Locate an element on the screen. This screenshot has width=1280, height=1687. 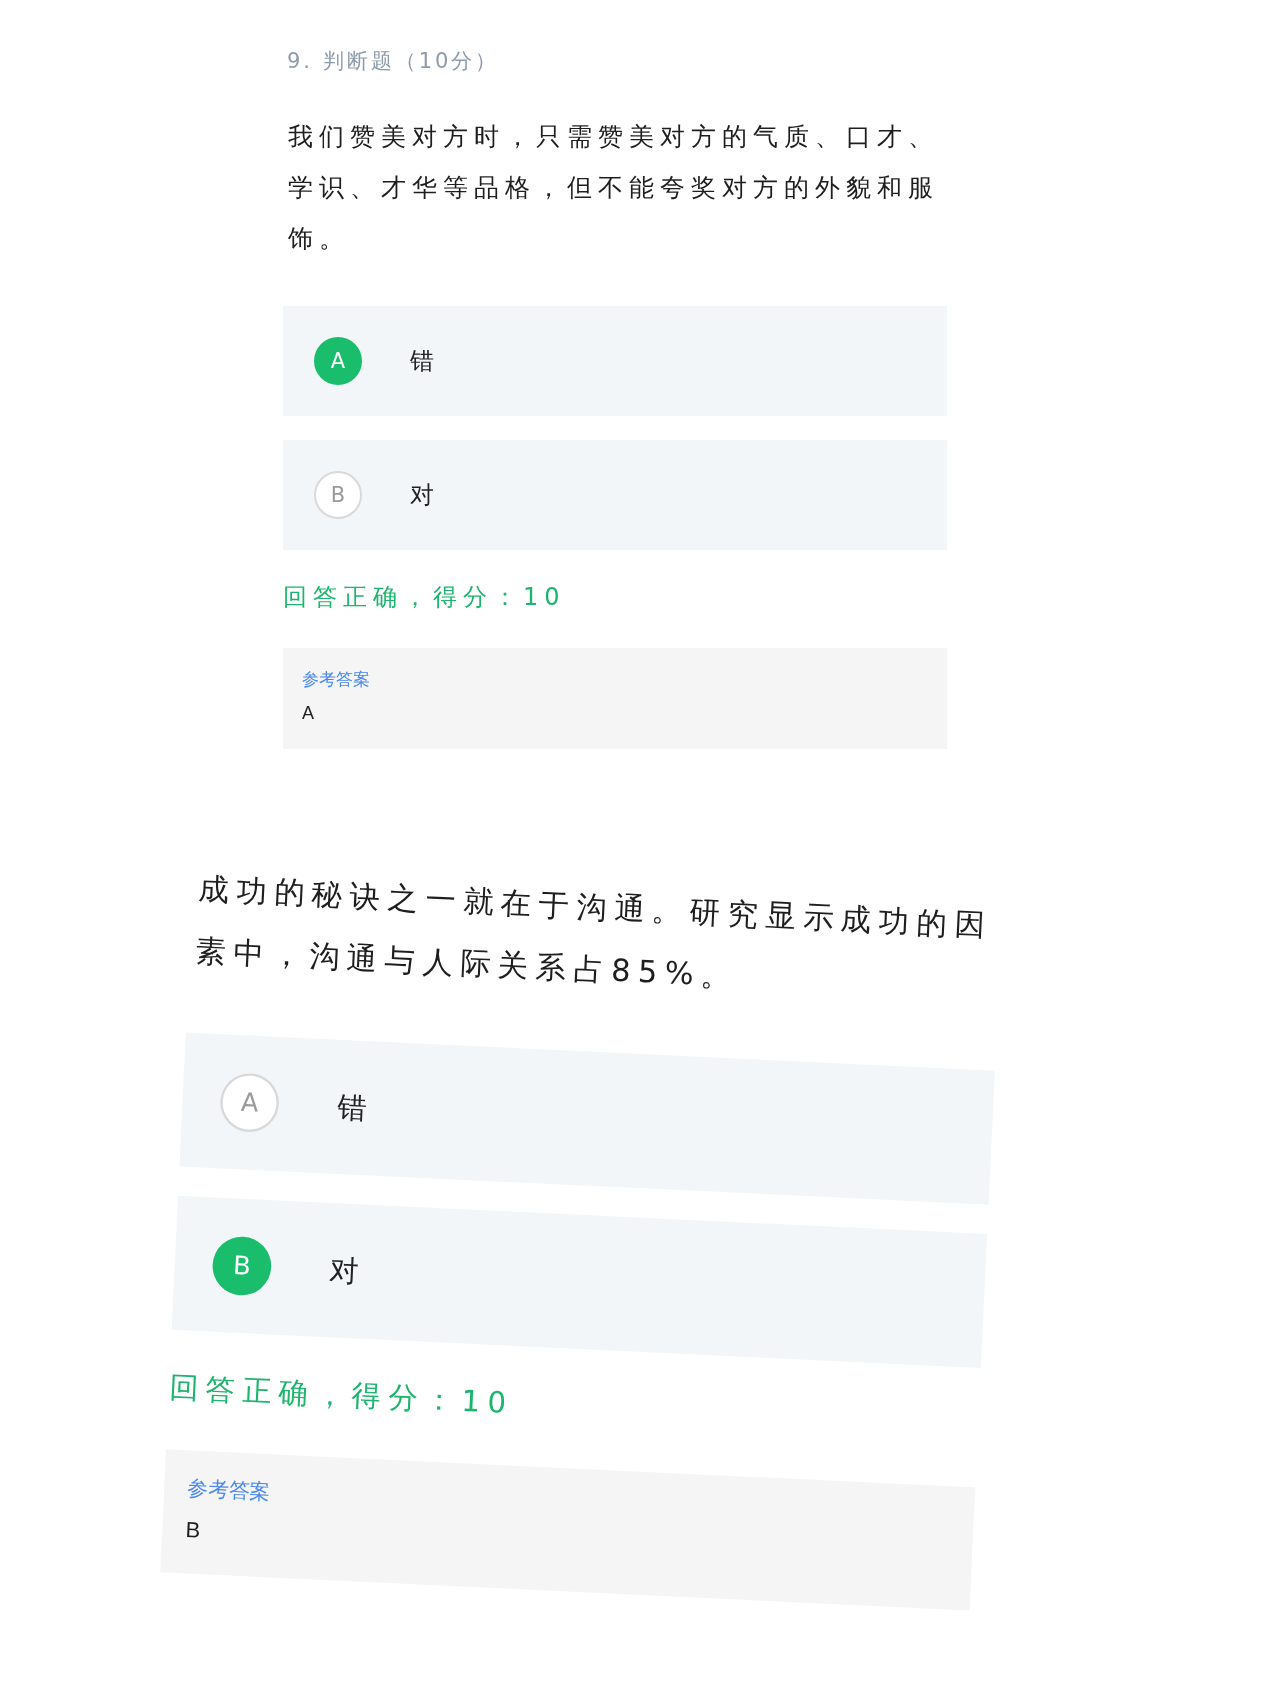
question-header: 9. 判断题（10分） is located at coordinates (394, 61).